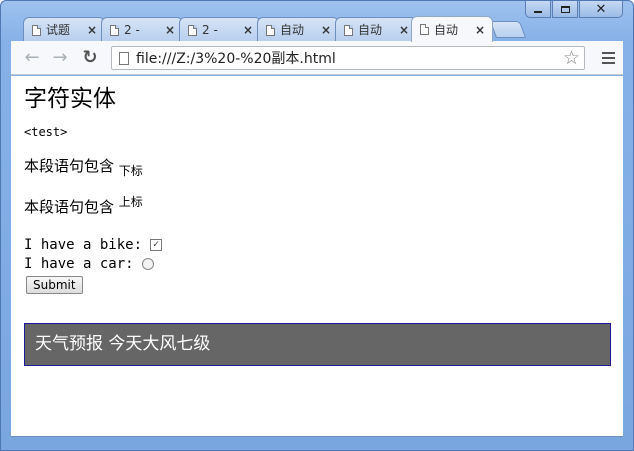 This screenshot has width=634, height=451. What do you see at coordinates (69, 207) in the screenshot?
I see `superscript-line-text: 本段语句包含` at bounding box center [69, 207].